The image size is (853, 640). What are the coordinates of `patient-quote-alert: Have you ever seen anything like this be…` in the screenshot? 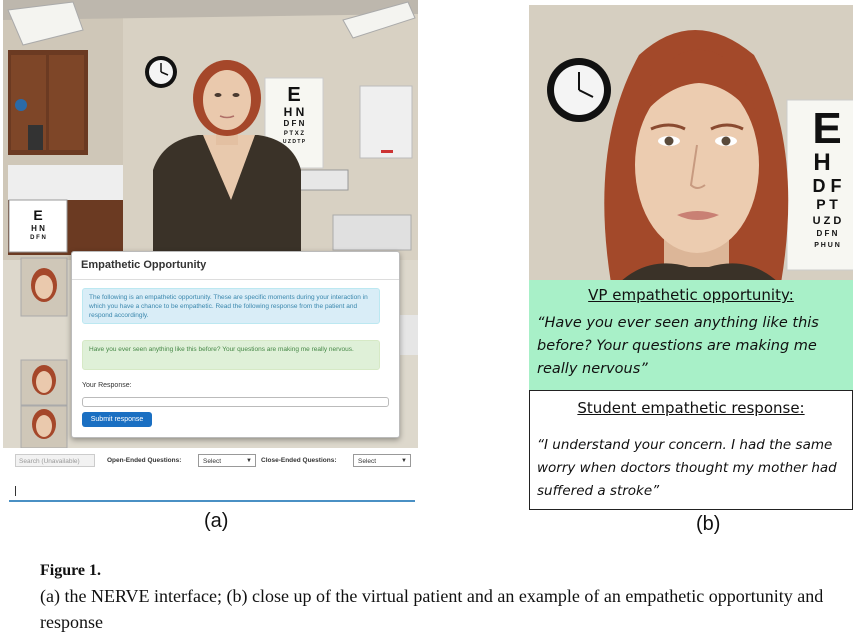 It's located at (231, 355).